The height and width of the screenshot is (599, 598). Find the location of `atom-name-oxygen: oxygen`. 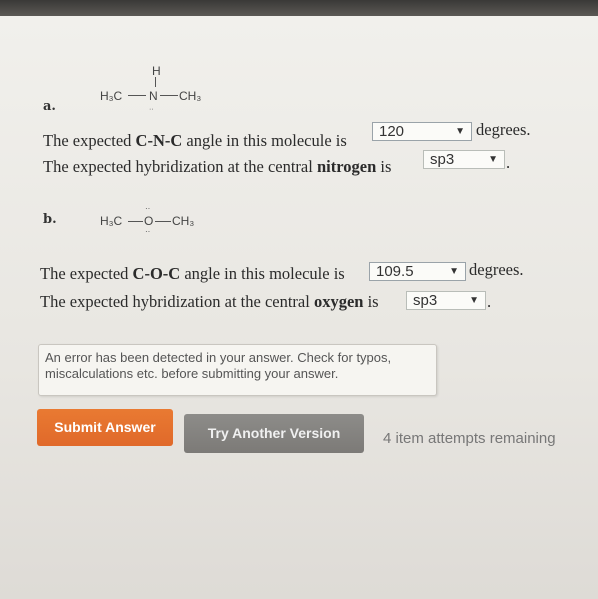

atom-name-oxygen: oxygen is located at coordinates (338, 301).